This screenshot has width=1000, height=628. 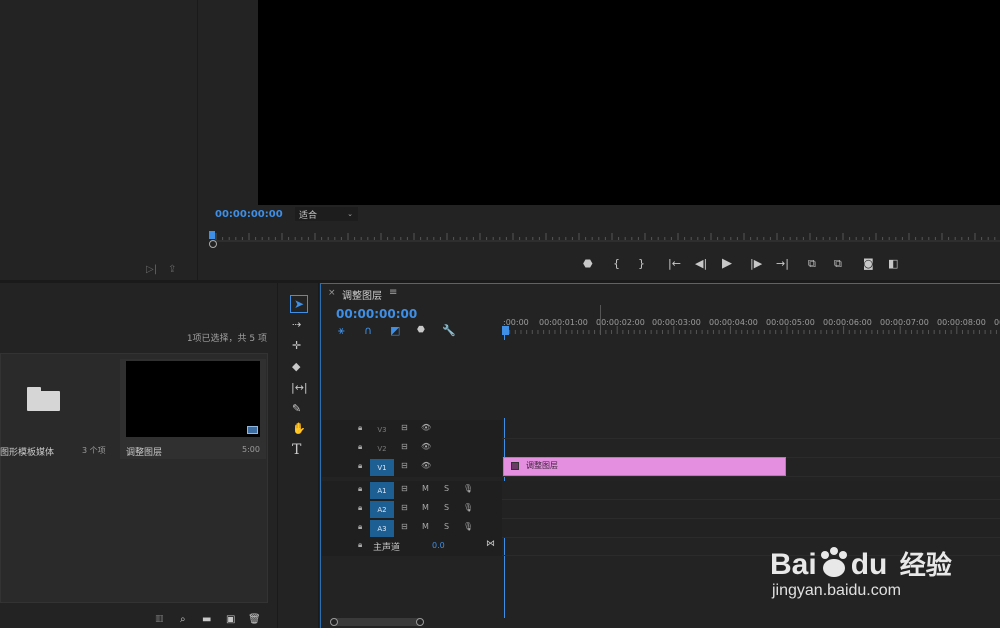 What do you see at coordinates (308, 215) in the screenshot?
I see `fit-dropdown-label: 适合` at bounding box center [308, 215].